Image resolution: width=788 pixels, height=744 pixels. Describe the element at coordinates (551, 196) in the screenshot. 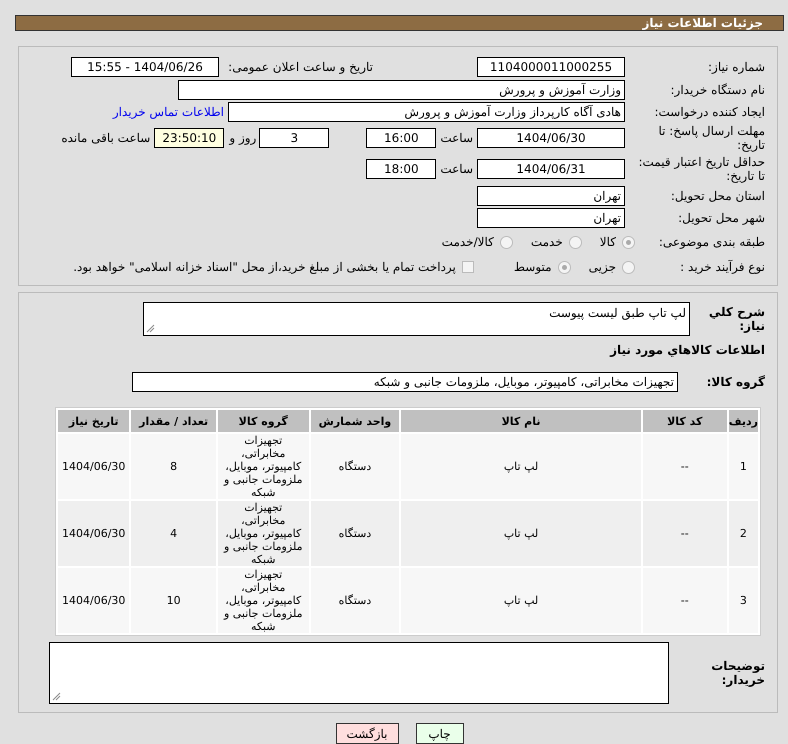

I see `province-field: تهران` at that location.